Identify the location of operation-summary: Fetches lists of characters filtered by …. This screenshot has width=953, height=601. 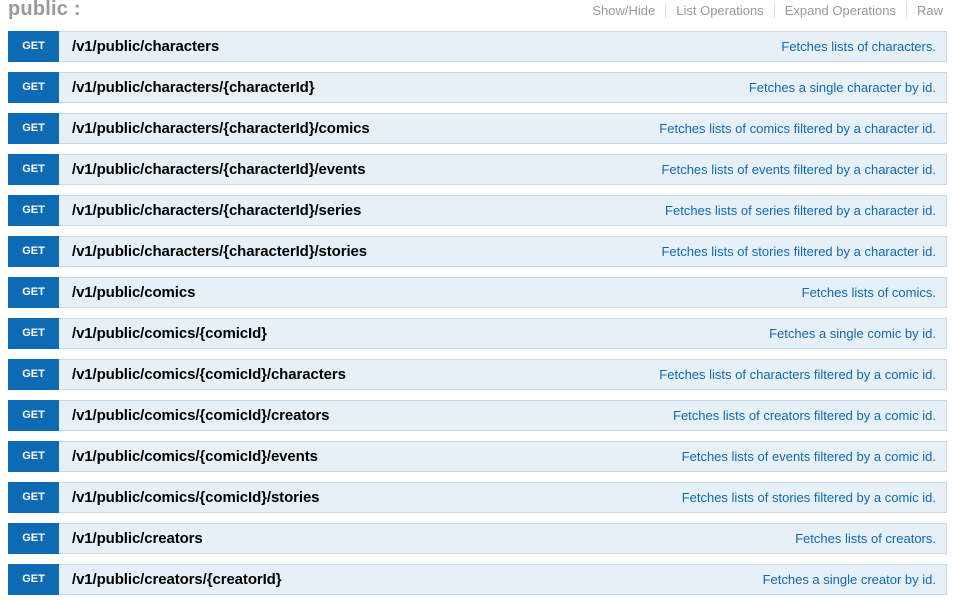
(797, 374).